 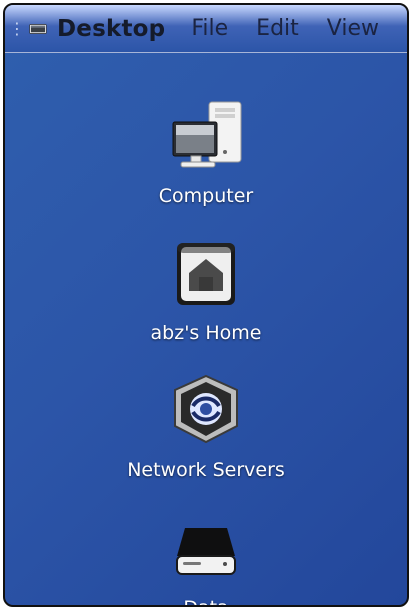 What do you see at coordinates (38, 28) in the screenshot?
I see `desktop-icon` at bounding box center [38, 28].